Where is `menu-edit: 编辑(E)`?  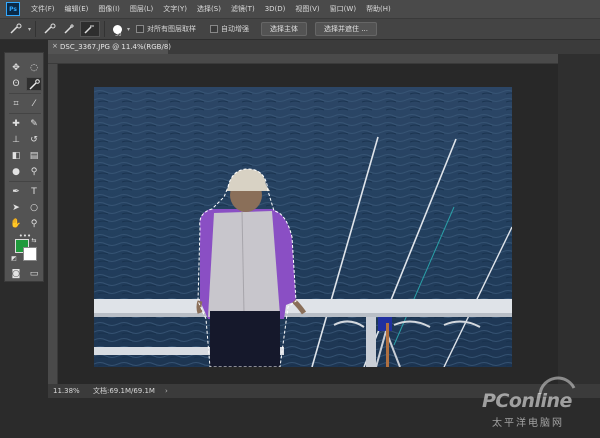 menu-edit: 编辑(E) is located at coordinates (77, 9).